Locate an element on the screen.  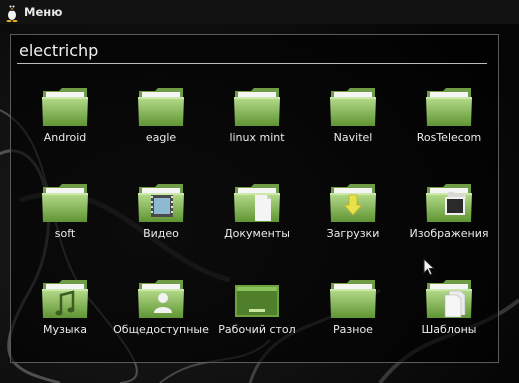
folder-soft: soft is located at coordinates (65, 220).